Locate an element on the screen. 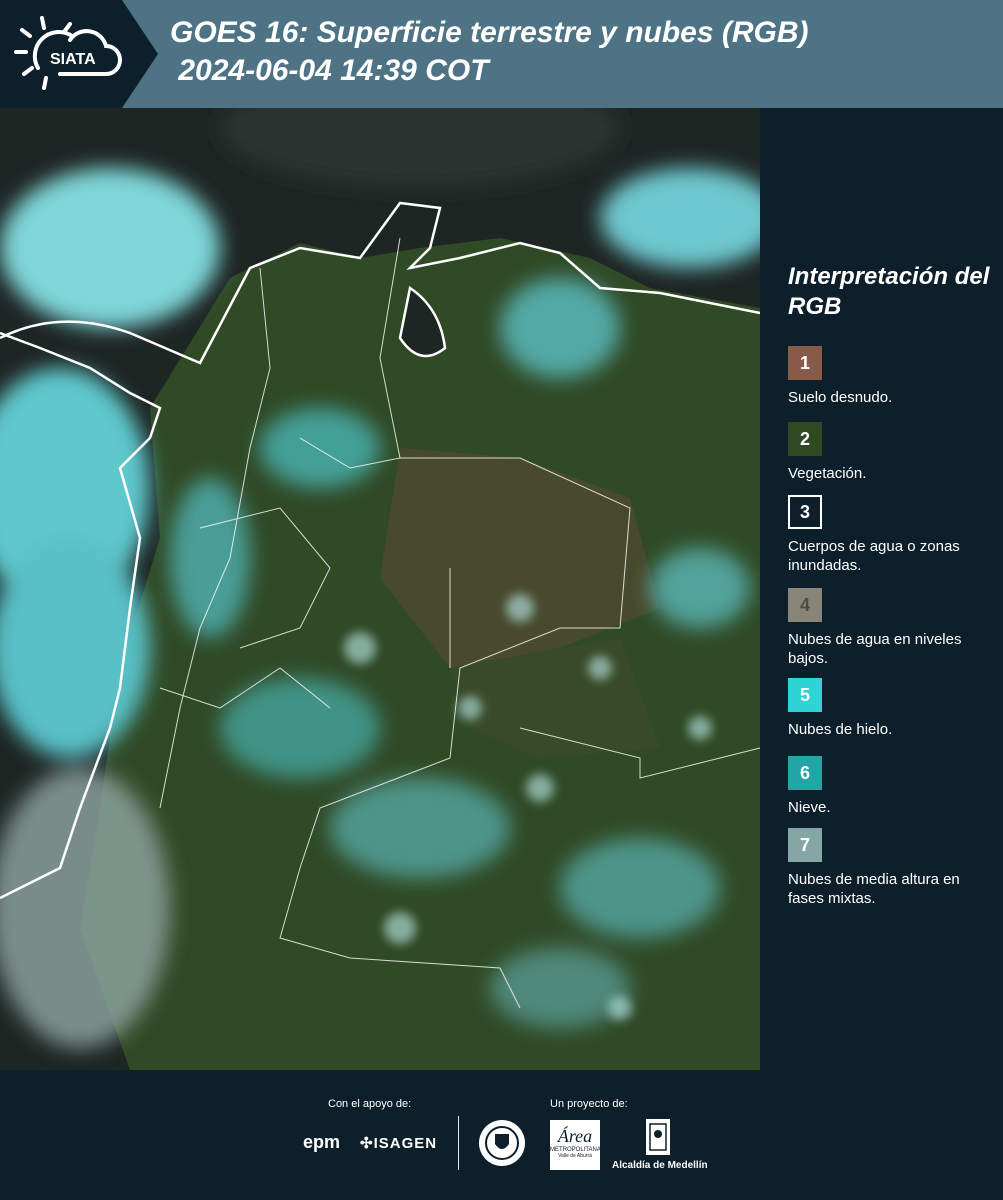  isagen-logo: ✣ISAGEN is located at coordinates (398, 1143).